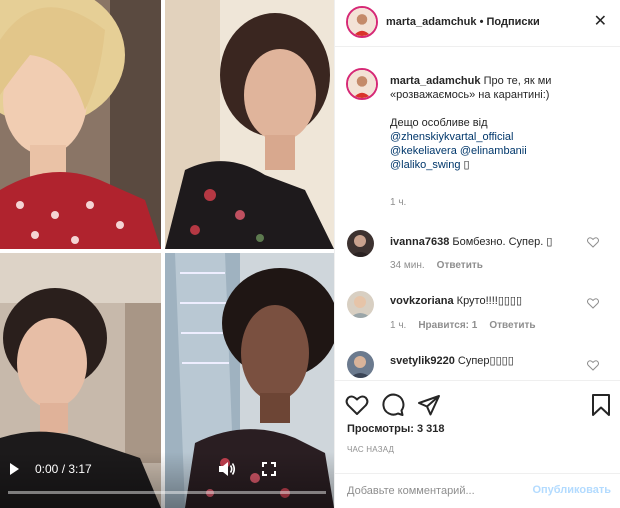 This screenshot has height=508, width=620. What do you see at coordinates (489, 301) in the screenshot?
I see `comment-body: Круто!!!!▯▯▯▯` at bounding box center [489, 301].